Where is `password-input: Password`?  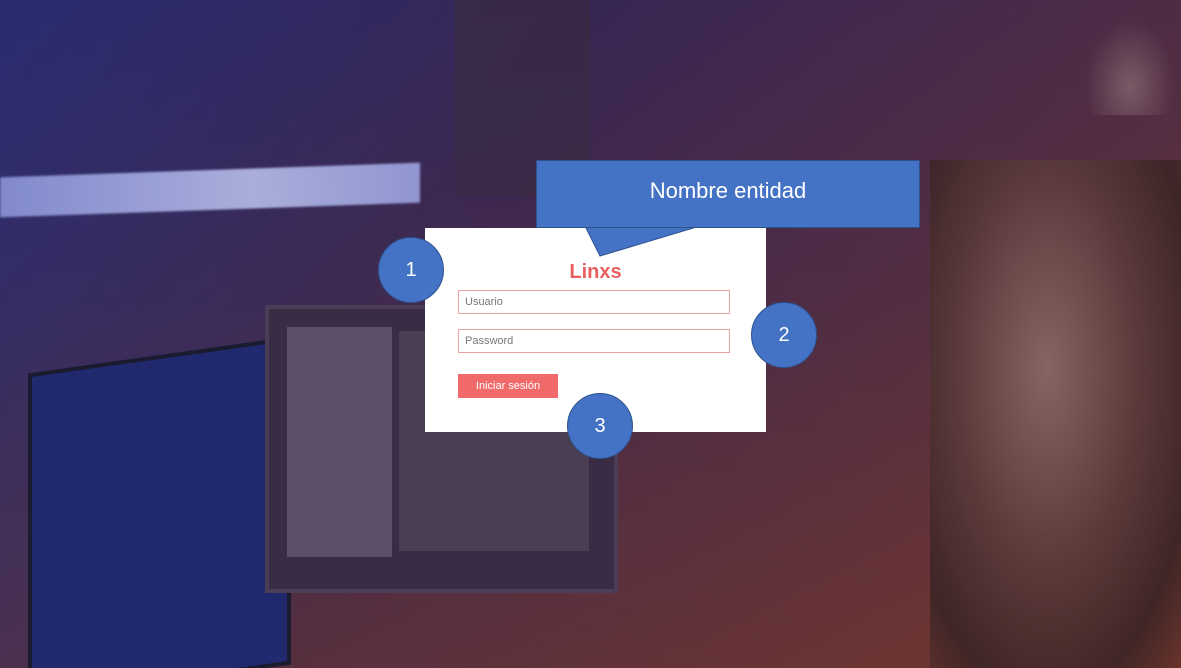 password-input: Password is located at coordinates (594, 341).